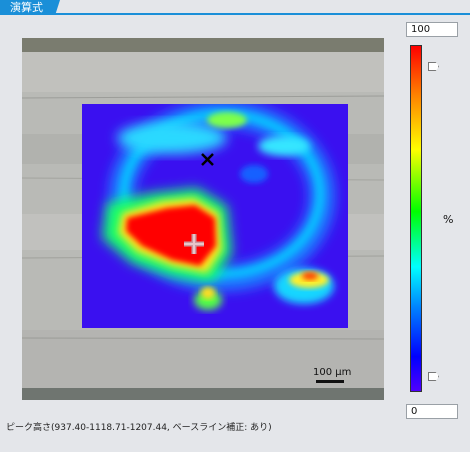 Image resolution: width=470 pixels, height=452 pixels. Describe the element at coordinates (448, 219) in the screenshot. I see `colorbar-unit-label: %` at that location.